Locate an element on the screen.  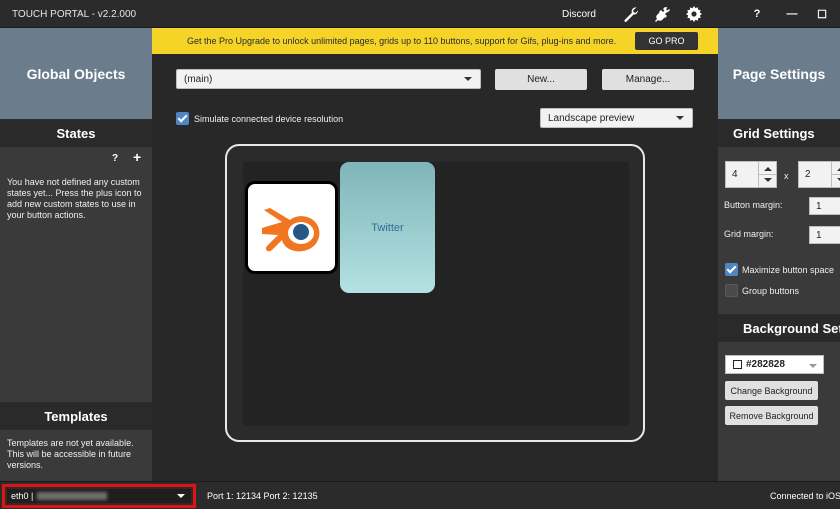
redacted-ip is located at coordinates (72, 496).